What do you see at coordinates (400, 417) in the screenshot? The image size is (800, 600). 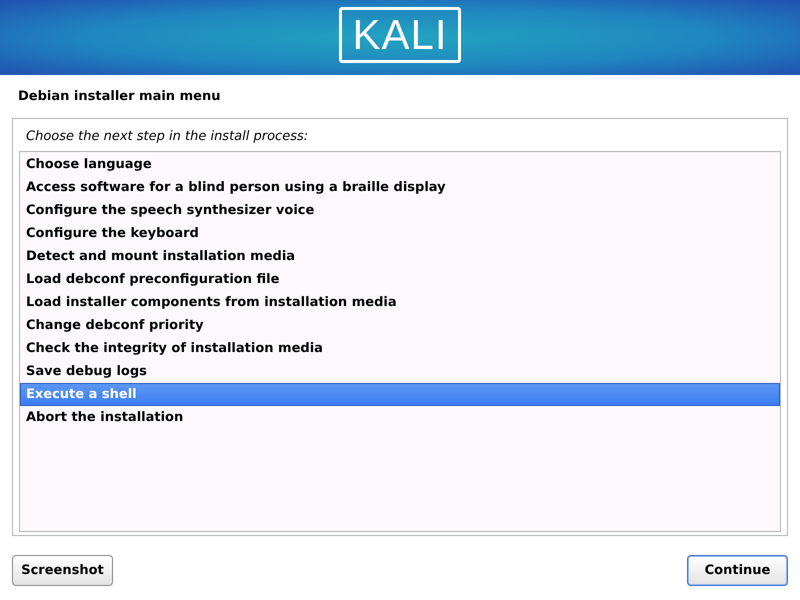 I see `menu-item: Abort the installation` at bounding box center [400, 417].